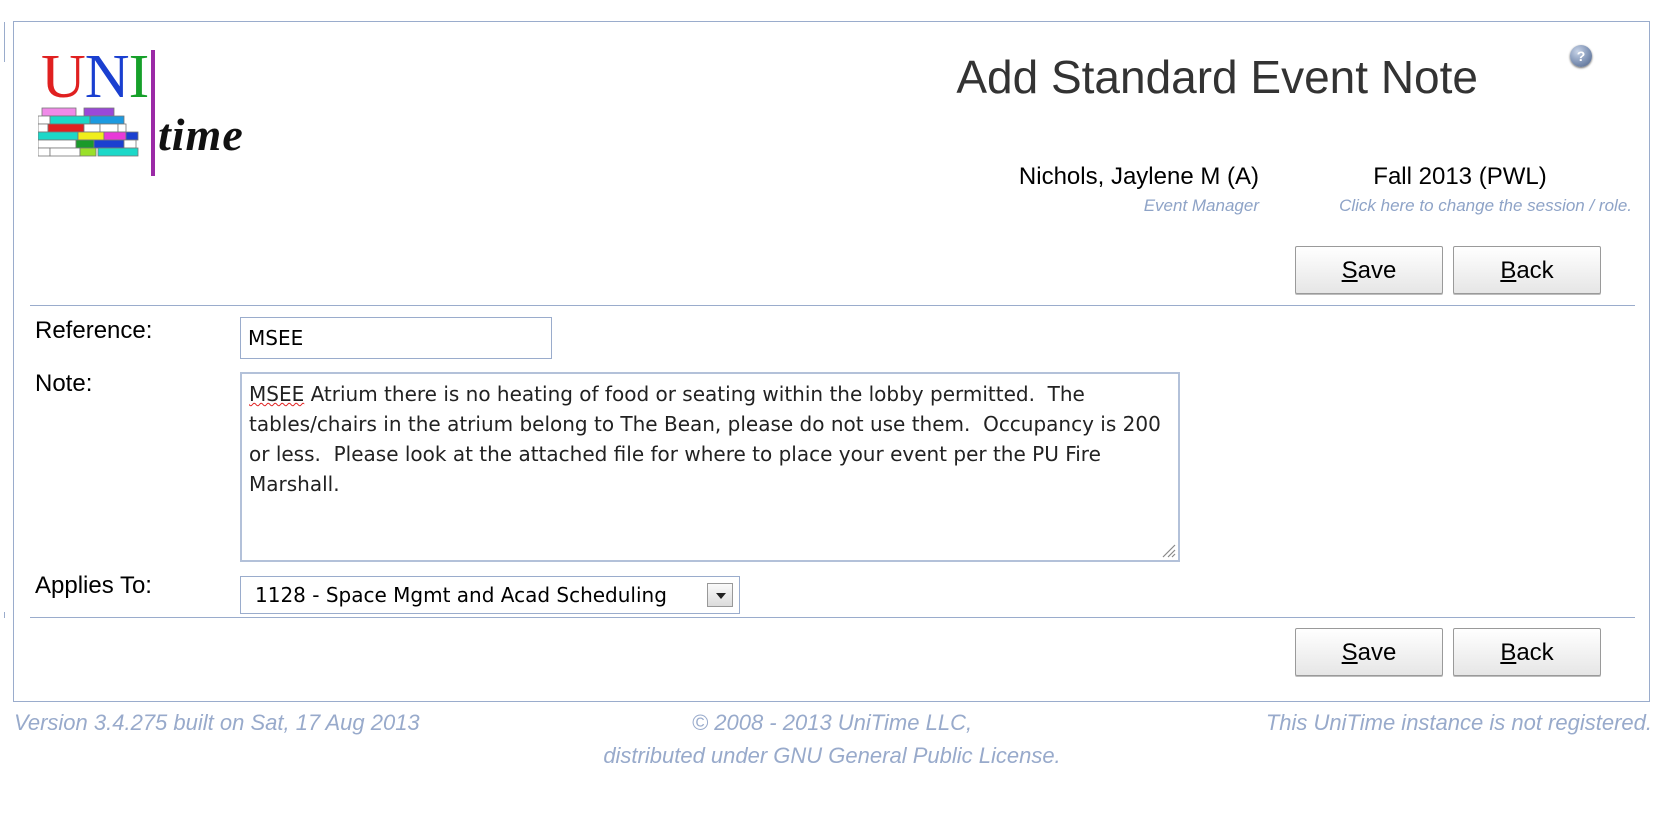  I want to click on registration-text: This UniTime instance is not registered., so click(1458, 722).